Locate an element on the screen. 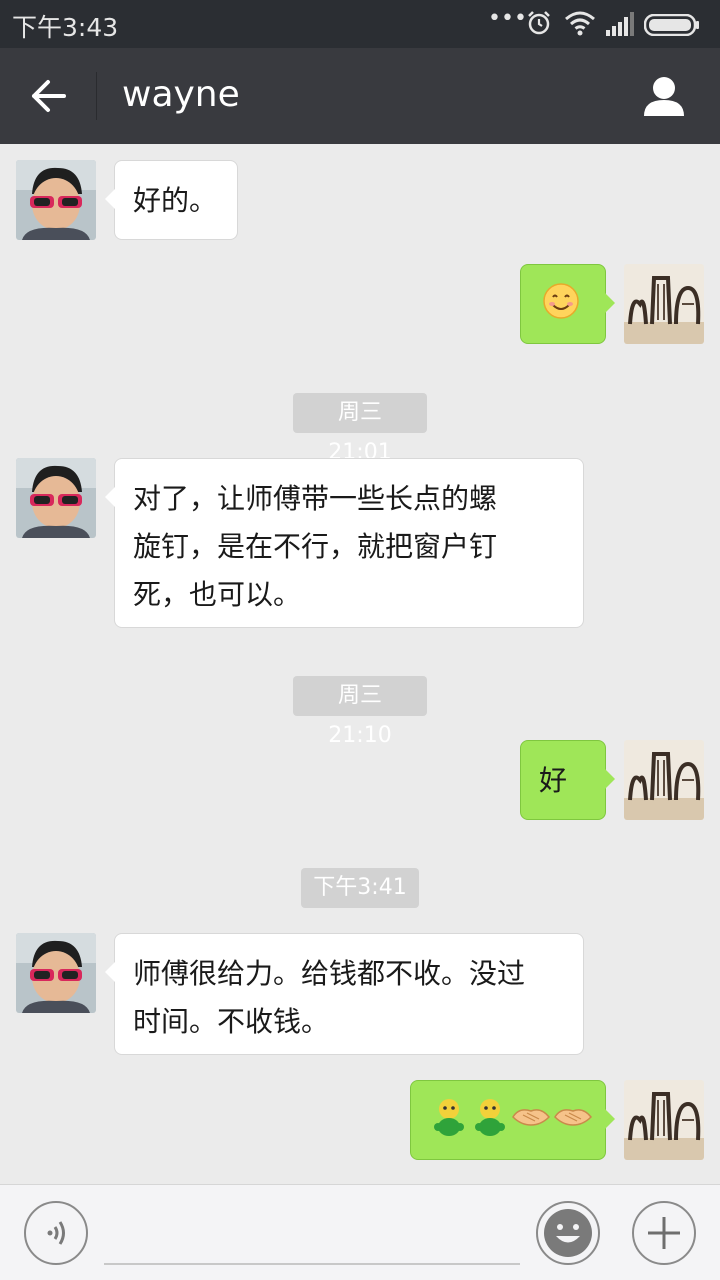  back-button is located at coordinates (49, 96).